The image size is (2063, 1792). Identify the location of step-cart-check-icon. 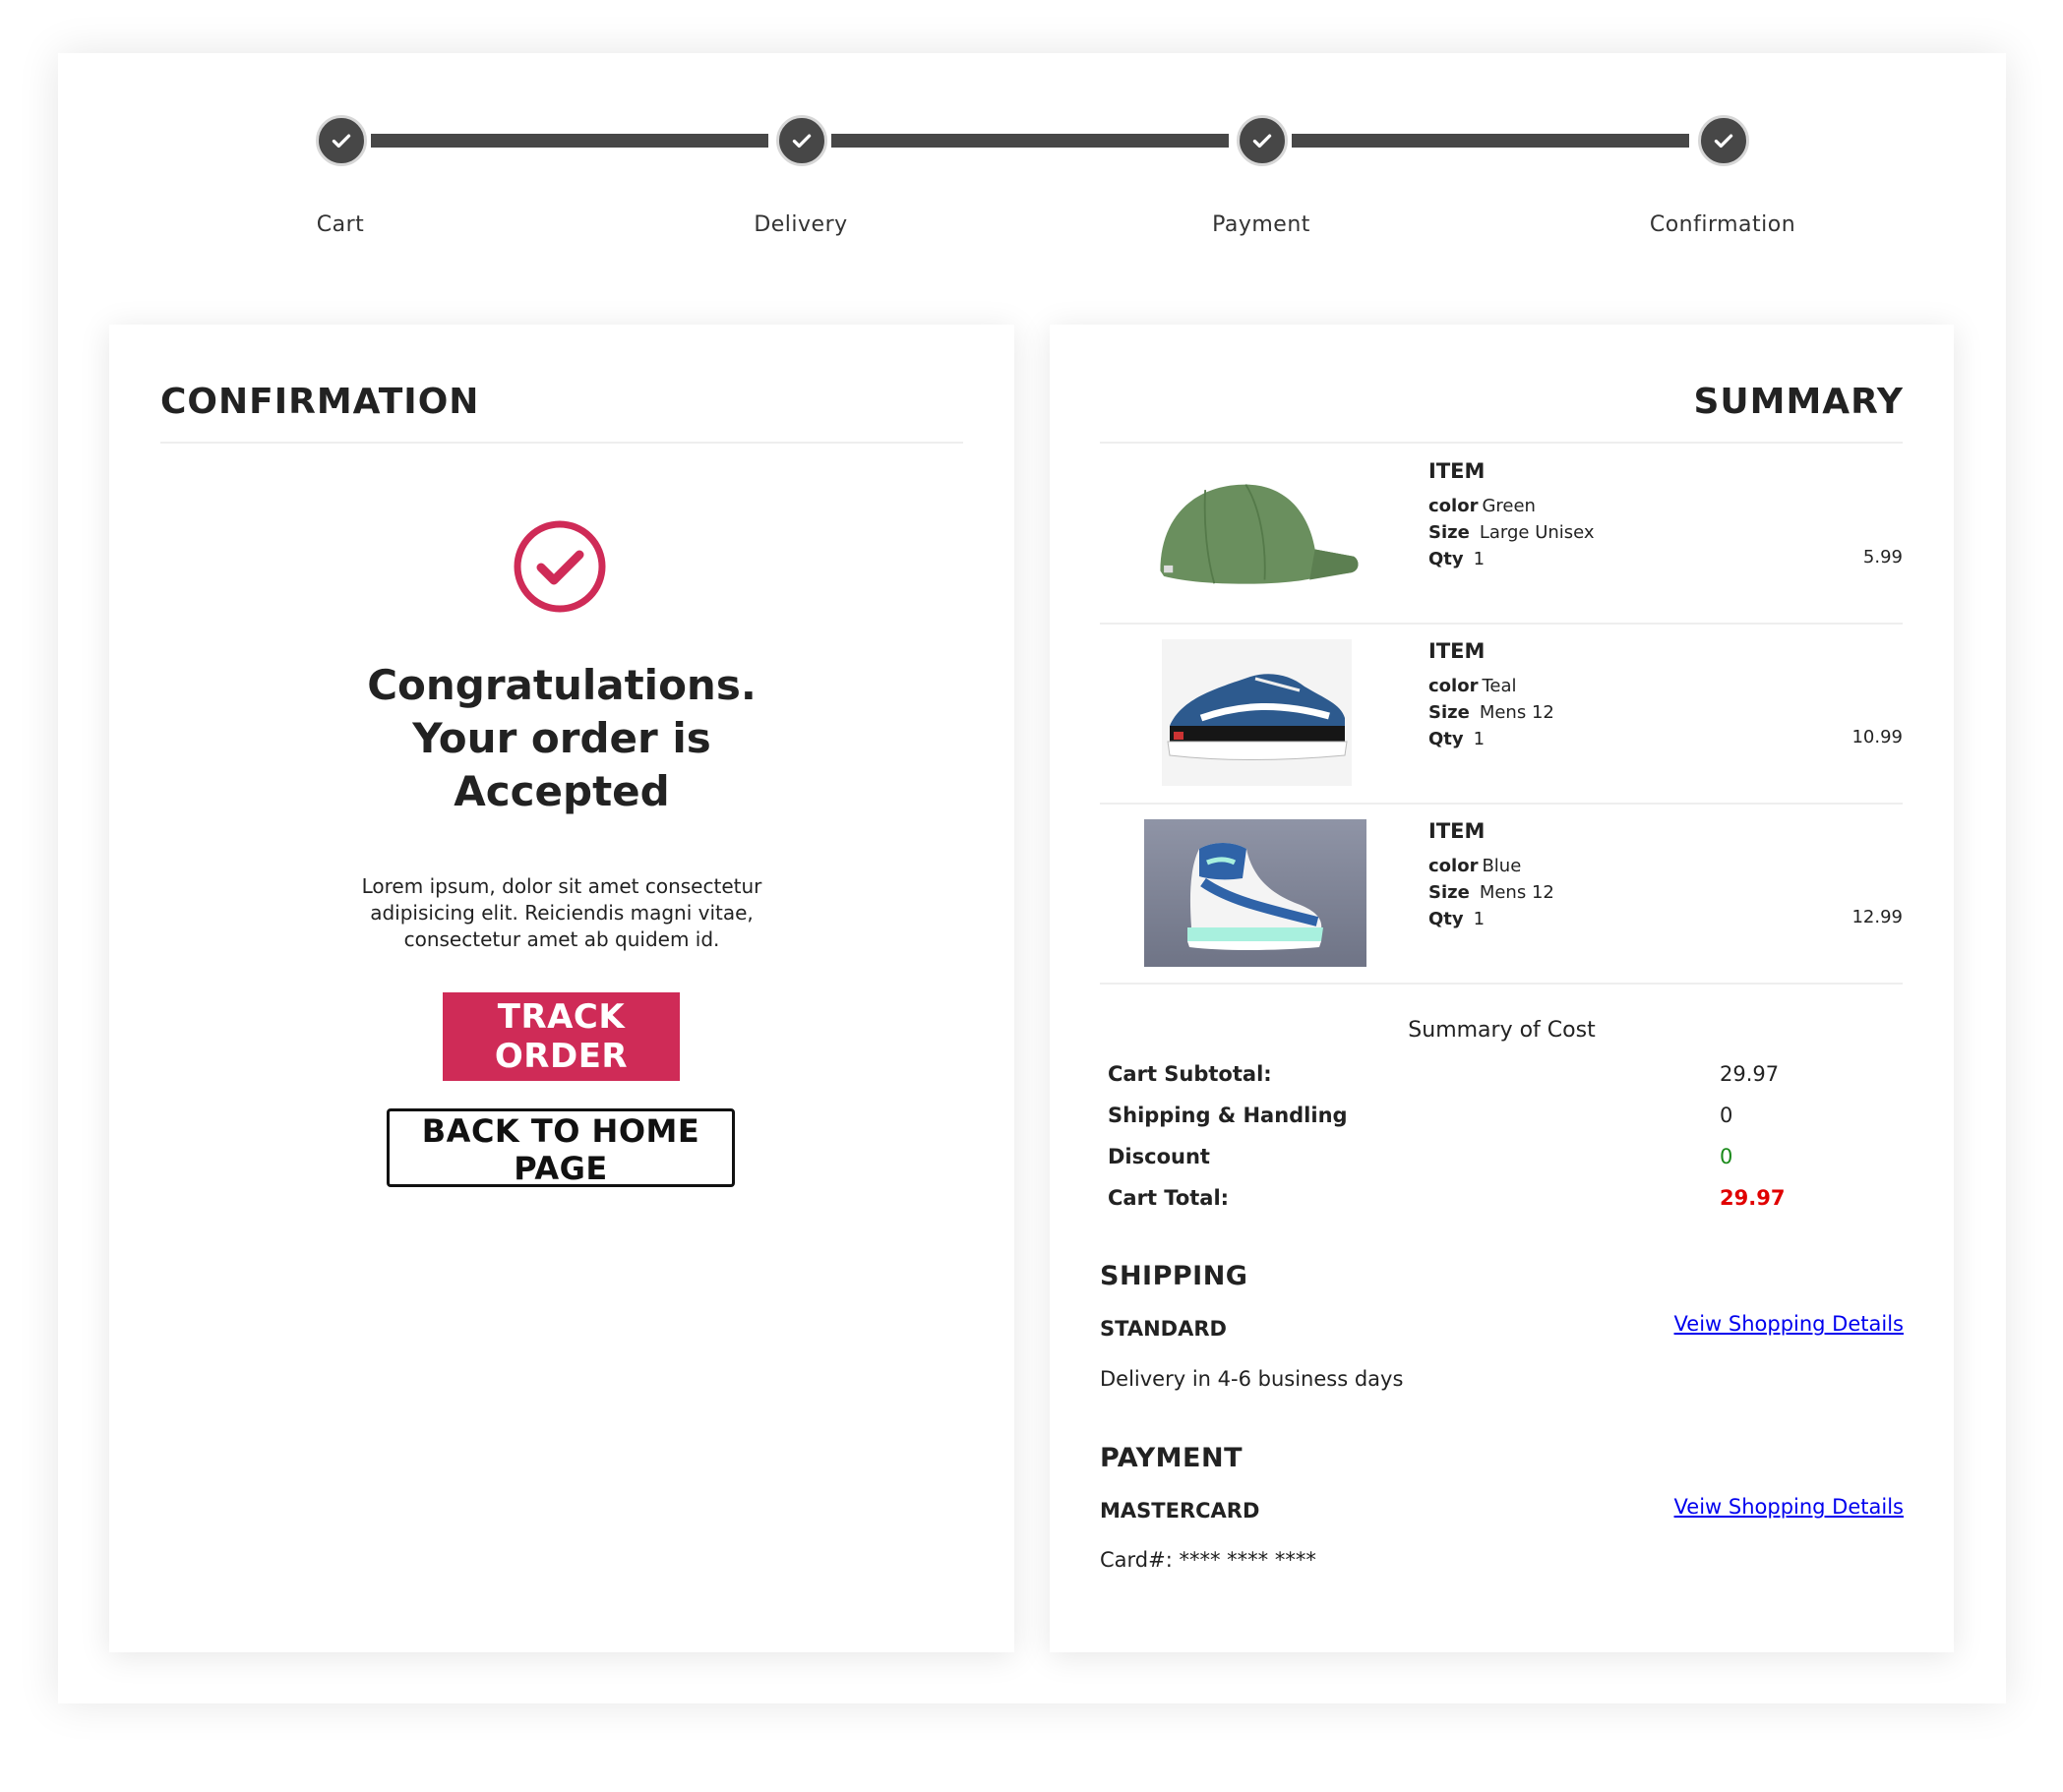
(341, 140).